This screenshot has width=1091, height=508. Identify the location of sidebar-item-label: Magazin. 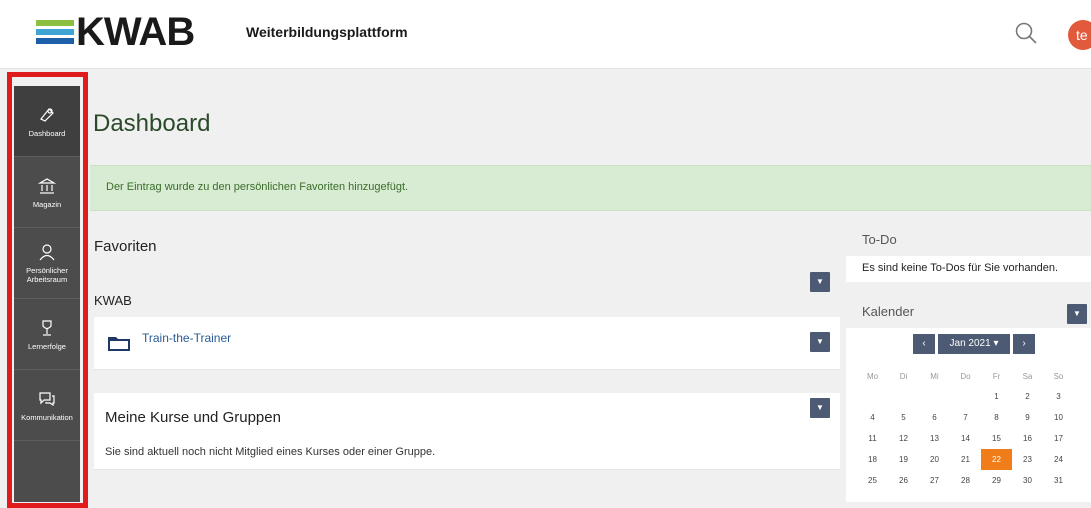
(47, 204).